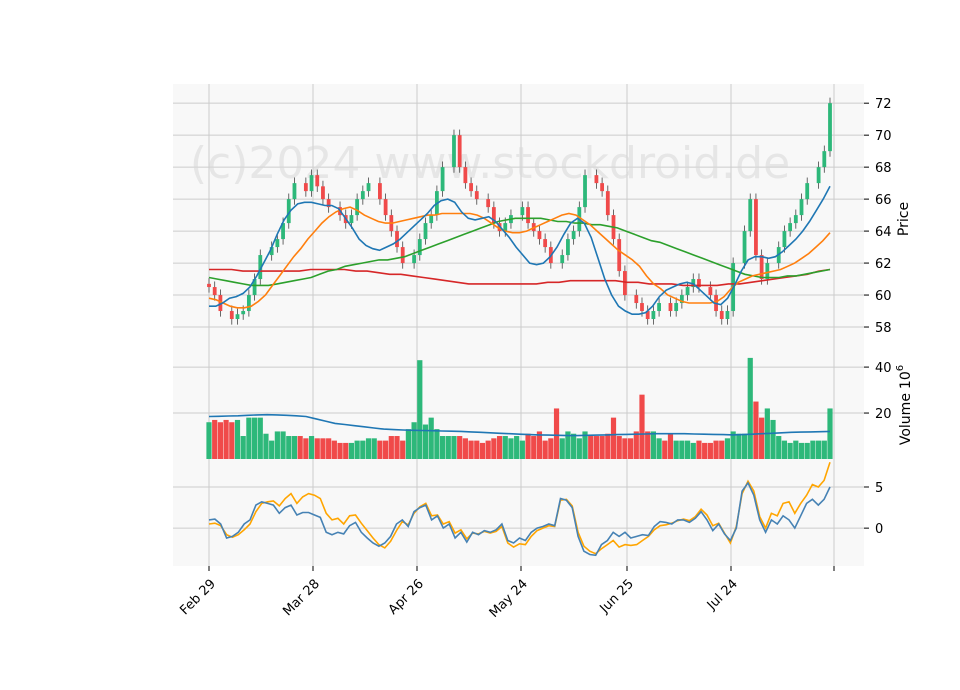  Describe the element at coordinates (617, 597) in the screenshot. I see `x-tick-label: Jun 25` at that location.